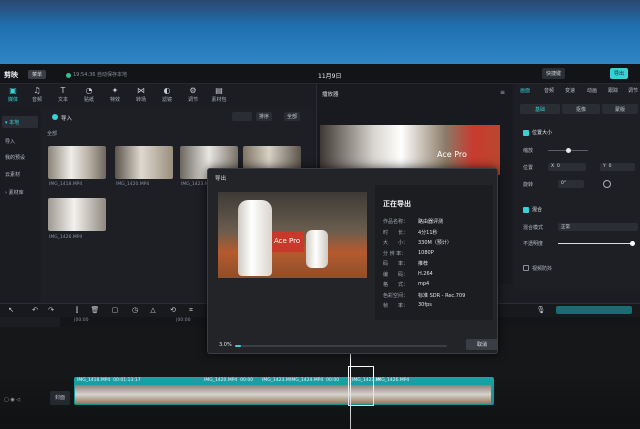 This screenshot has height=429, width=640. I want to click on monitor-wallpaper, so click(320, 32).